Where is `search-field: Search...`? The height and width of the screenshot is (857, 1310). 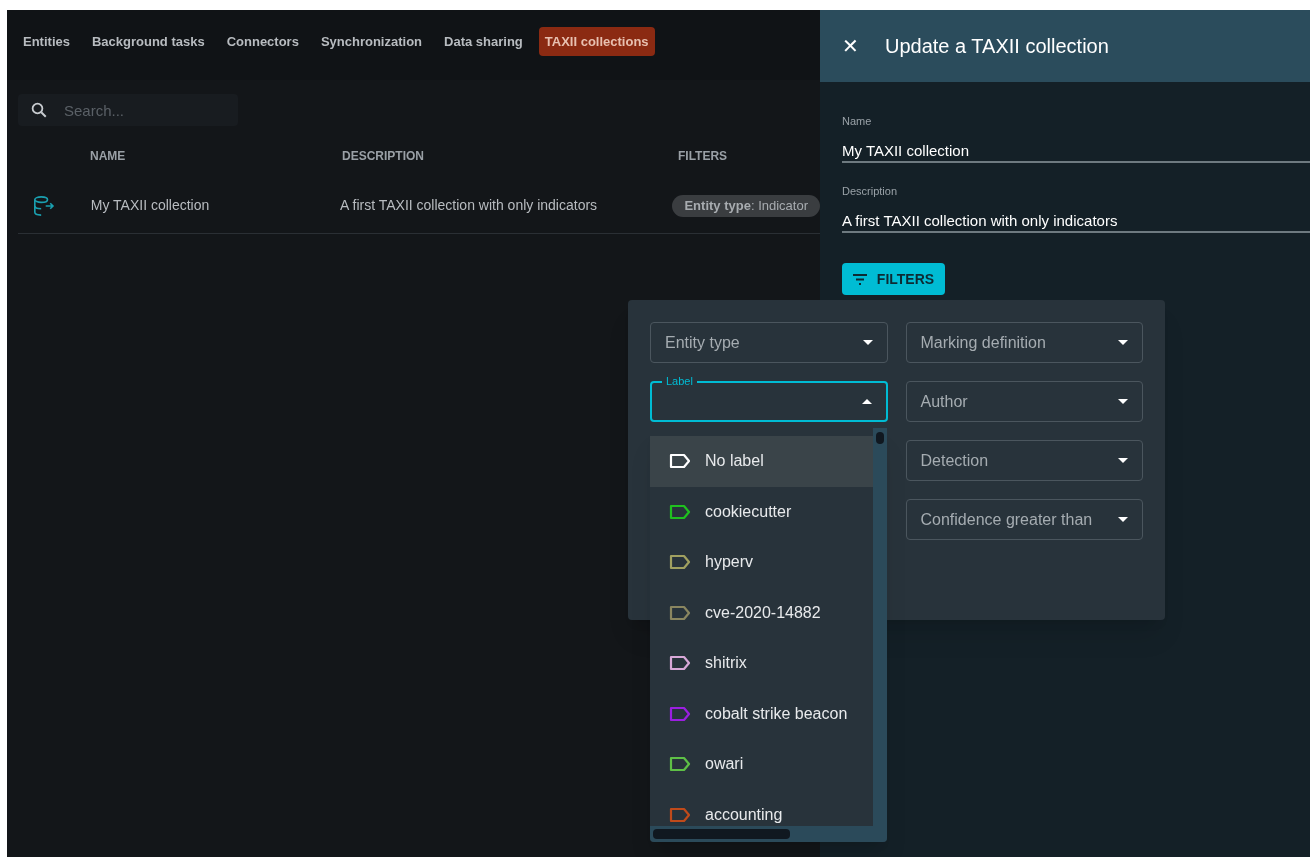
search-field: Search... is located at coordinates (128, 110).